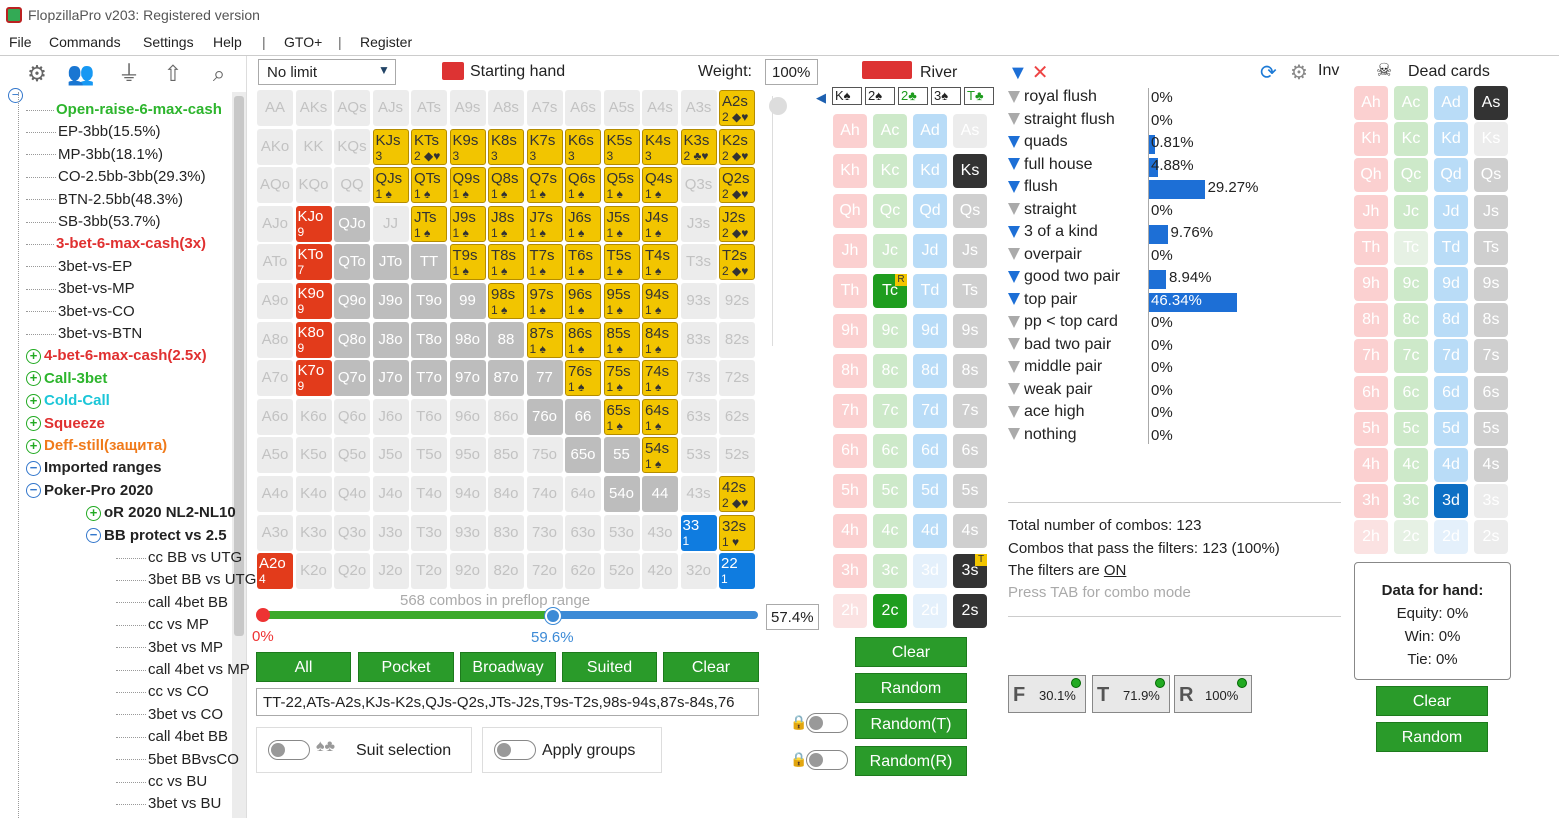  Describe the element at coordinates (1451, 356) in the screenshot. I see `dead-card: 7d` at that location.